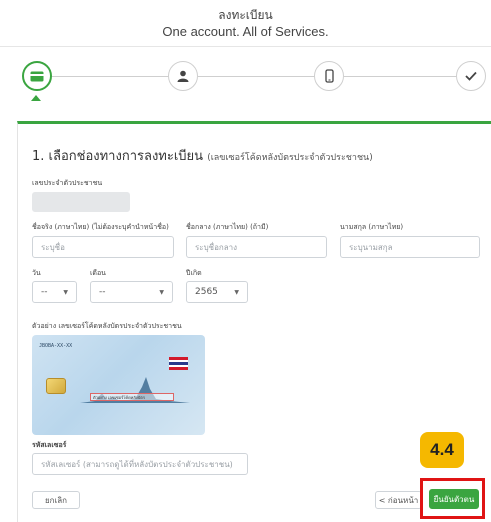  What do you see at coordinates (44, 292) in the screenshot?
I see `day-value: --` at bounding box center [44, 292].